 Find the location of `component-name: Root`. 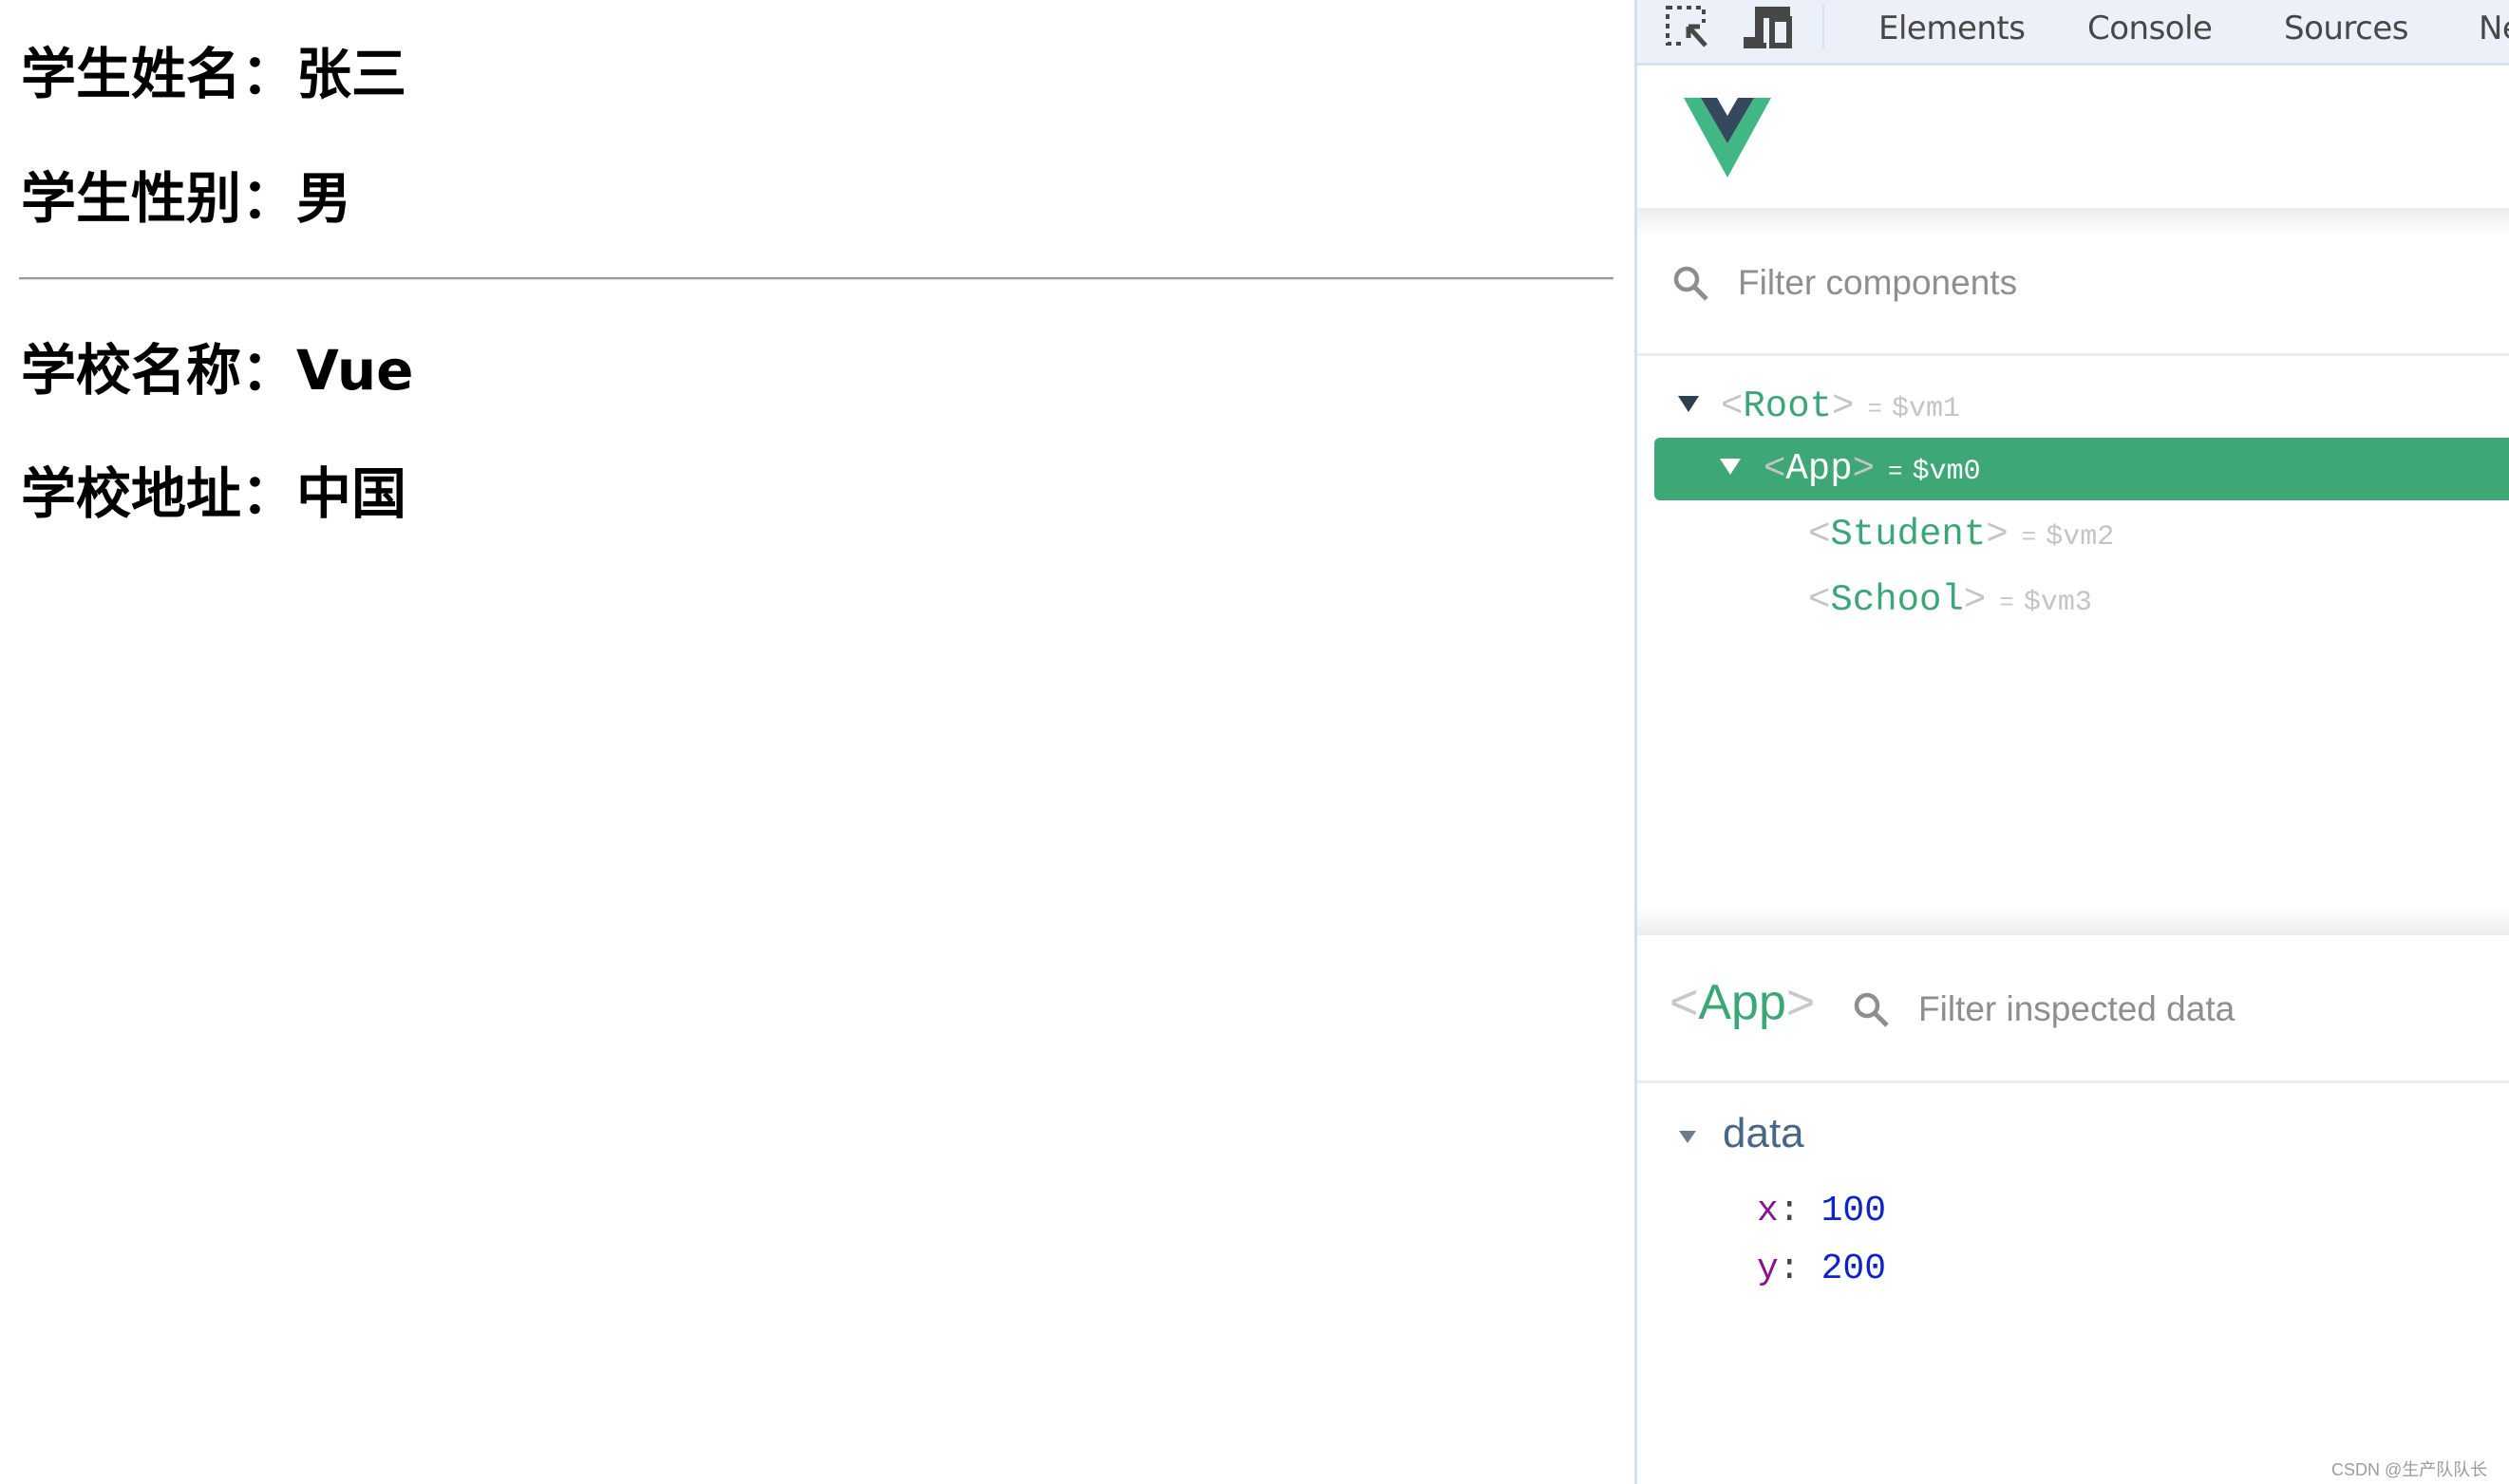

component-name: Root is located at coordinates (1788, 406).